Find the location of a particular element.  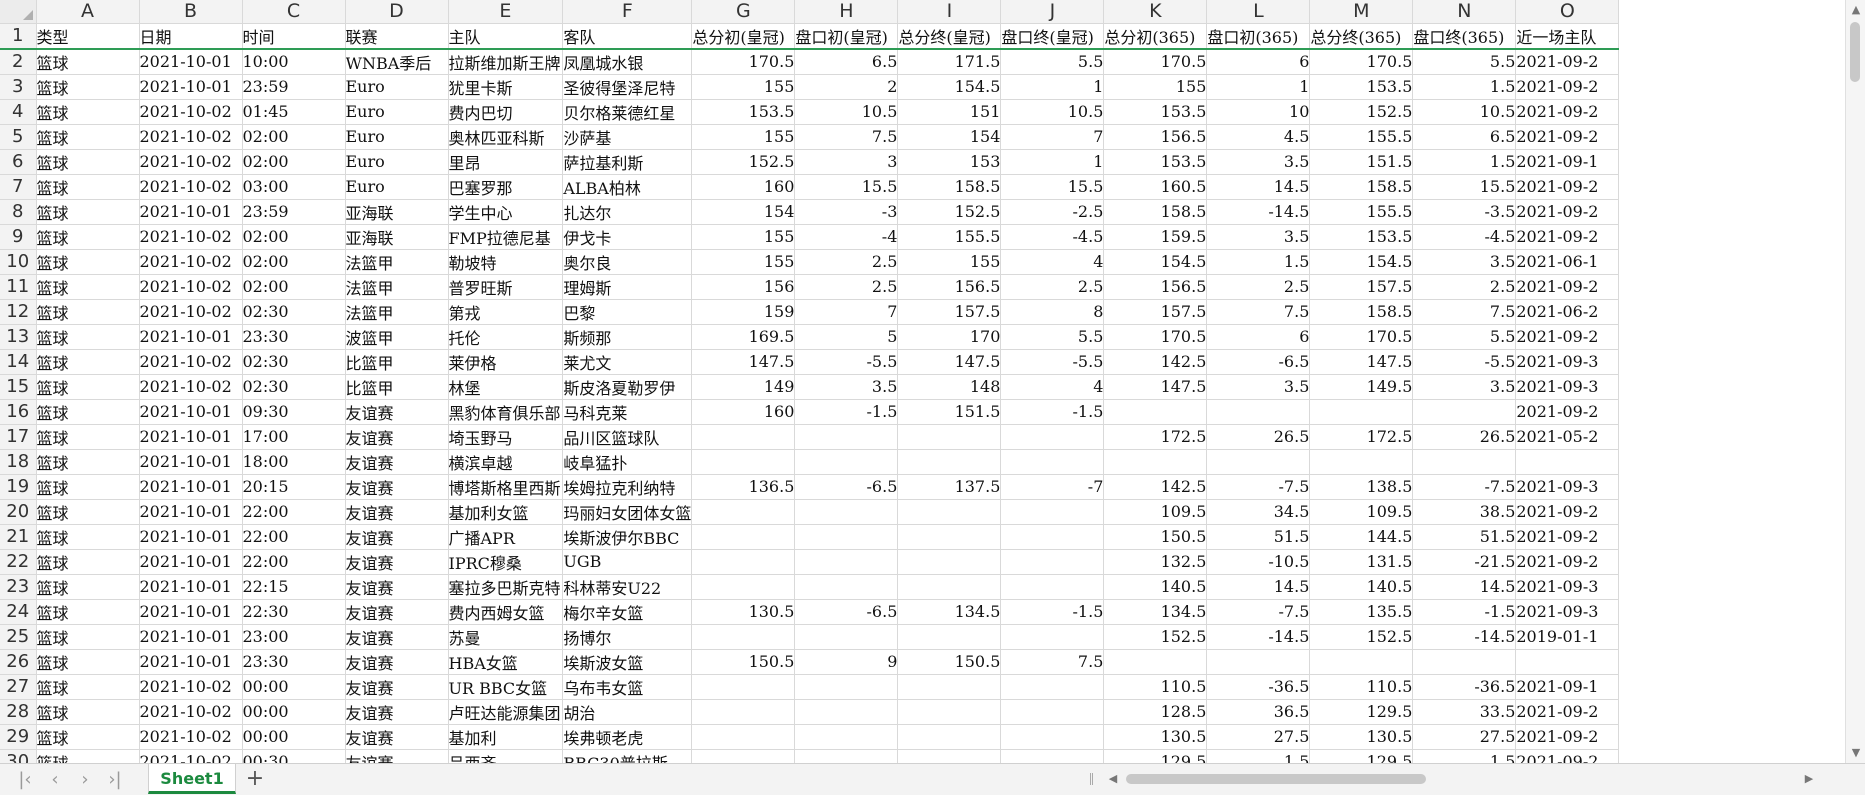

cell-c13: 23:30 is located at coordinates (294, 337).